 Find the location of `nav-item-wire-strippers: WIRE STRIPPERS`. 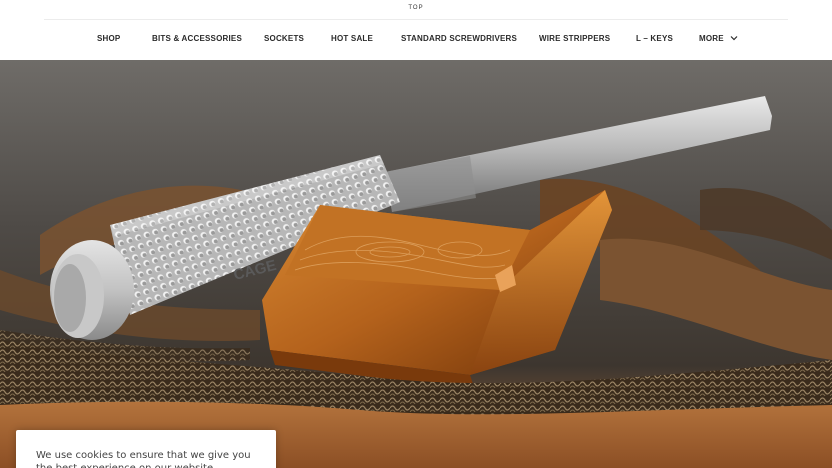

nav-item-wire-strippers: WIRE STRIPPERS is located at coordinates (574, 38).